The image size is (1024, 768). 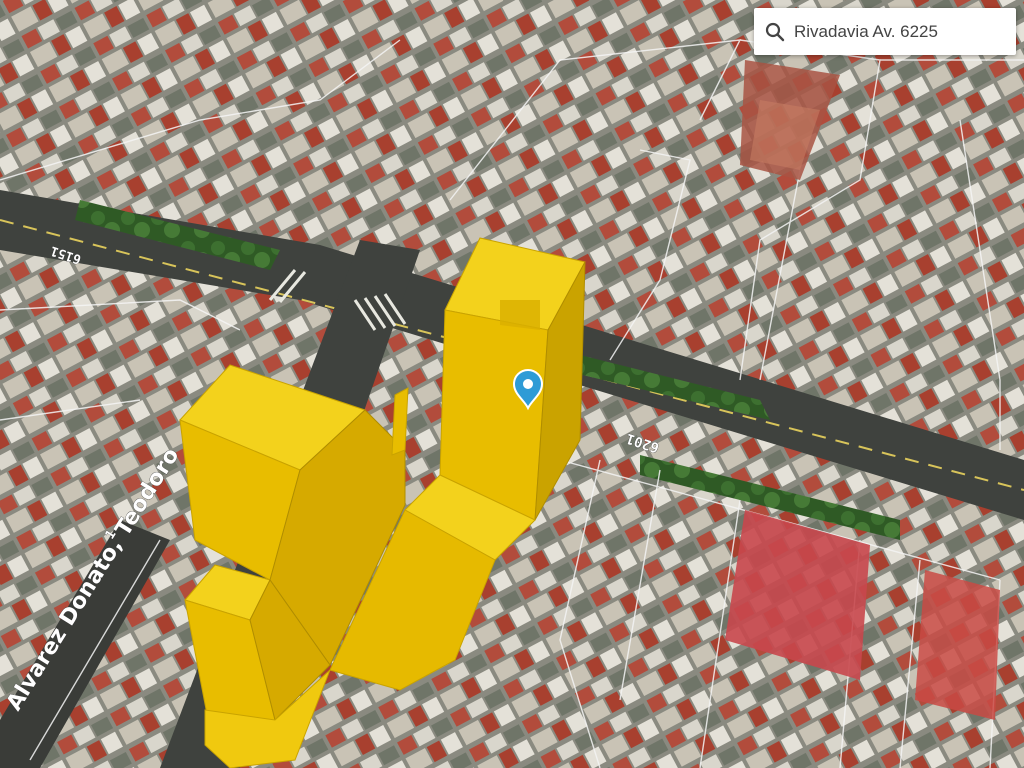 What do you see at coordinates (957, 645) in the screenshot?
I see `red-roof-building` at bounding box center [957, 645].